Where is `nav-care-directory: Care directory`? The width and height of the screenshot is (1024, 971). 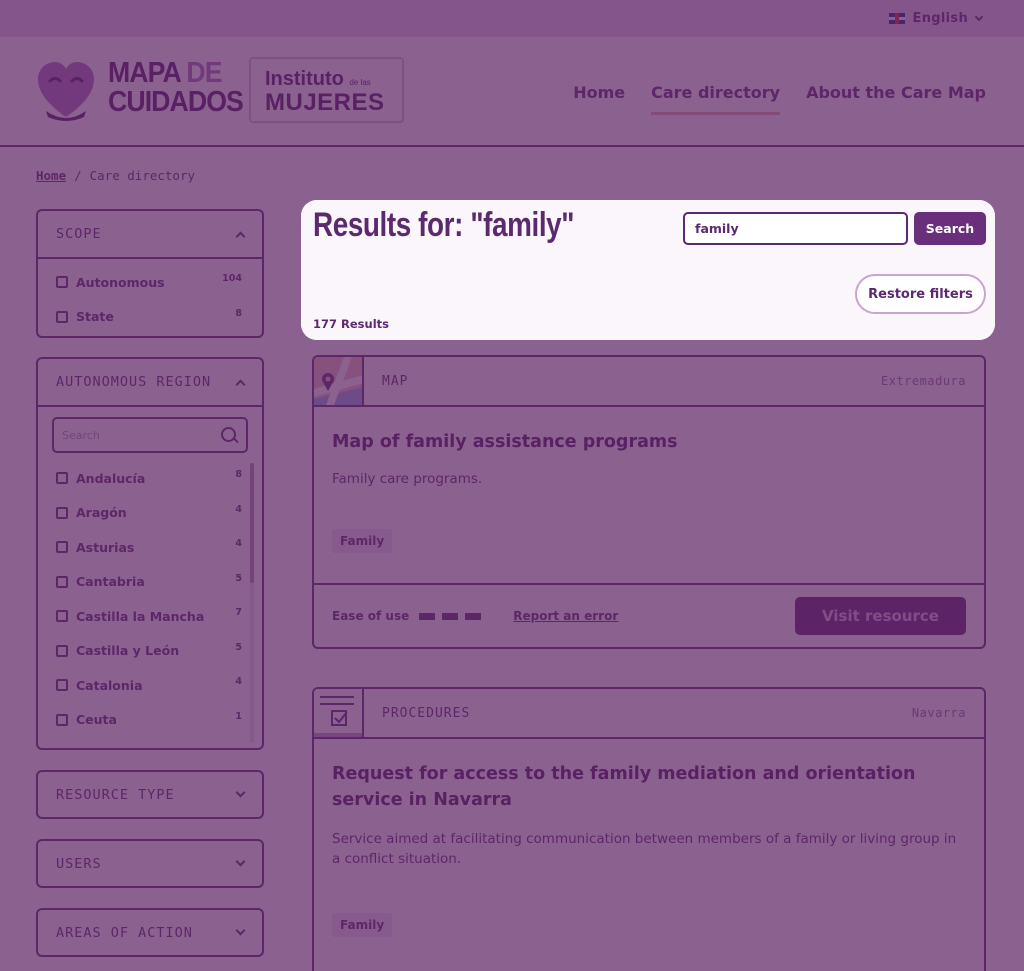
nav-care-directory: Care directory is located at coordinates (715, 99).